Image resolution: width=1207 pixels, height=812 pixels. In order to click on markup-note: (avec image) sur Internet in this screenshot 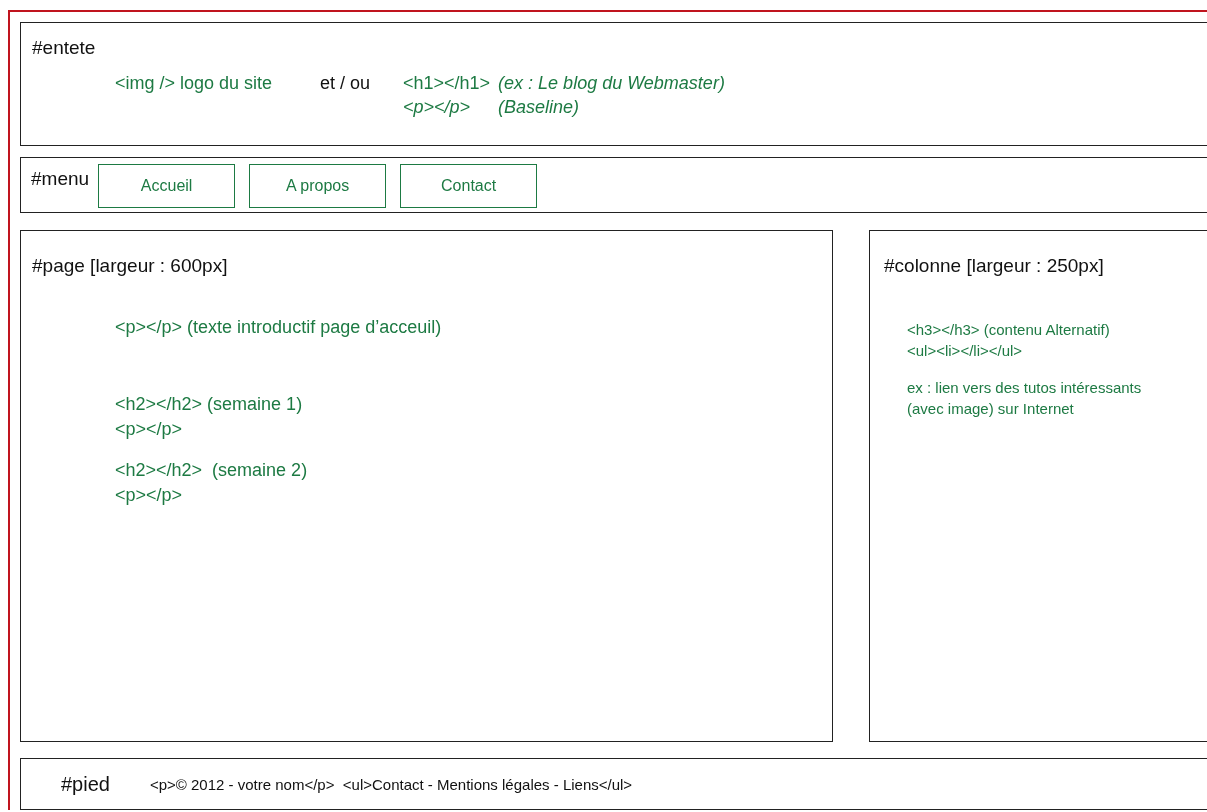, I will do `click(991, 408)`.